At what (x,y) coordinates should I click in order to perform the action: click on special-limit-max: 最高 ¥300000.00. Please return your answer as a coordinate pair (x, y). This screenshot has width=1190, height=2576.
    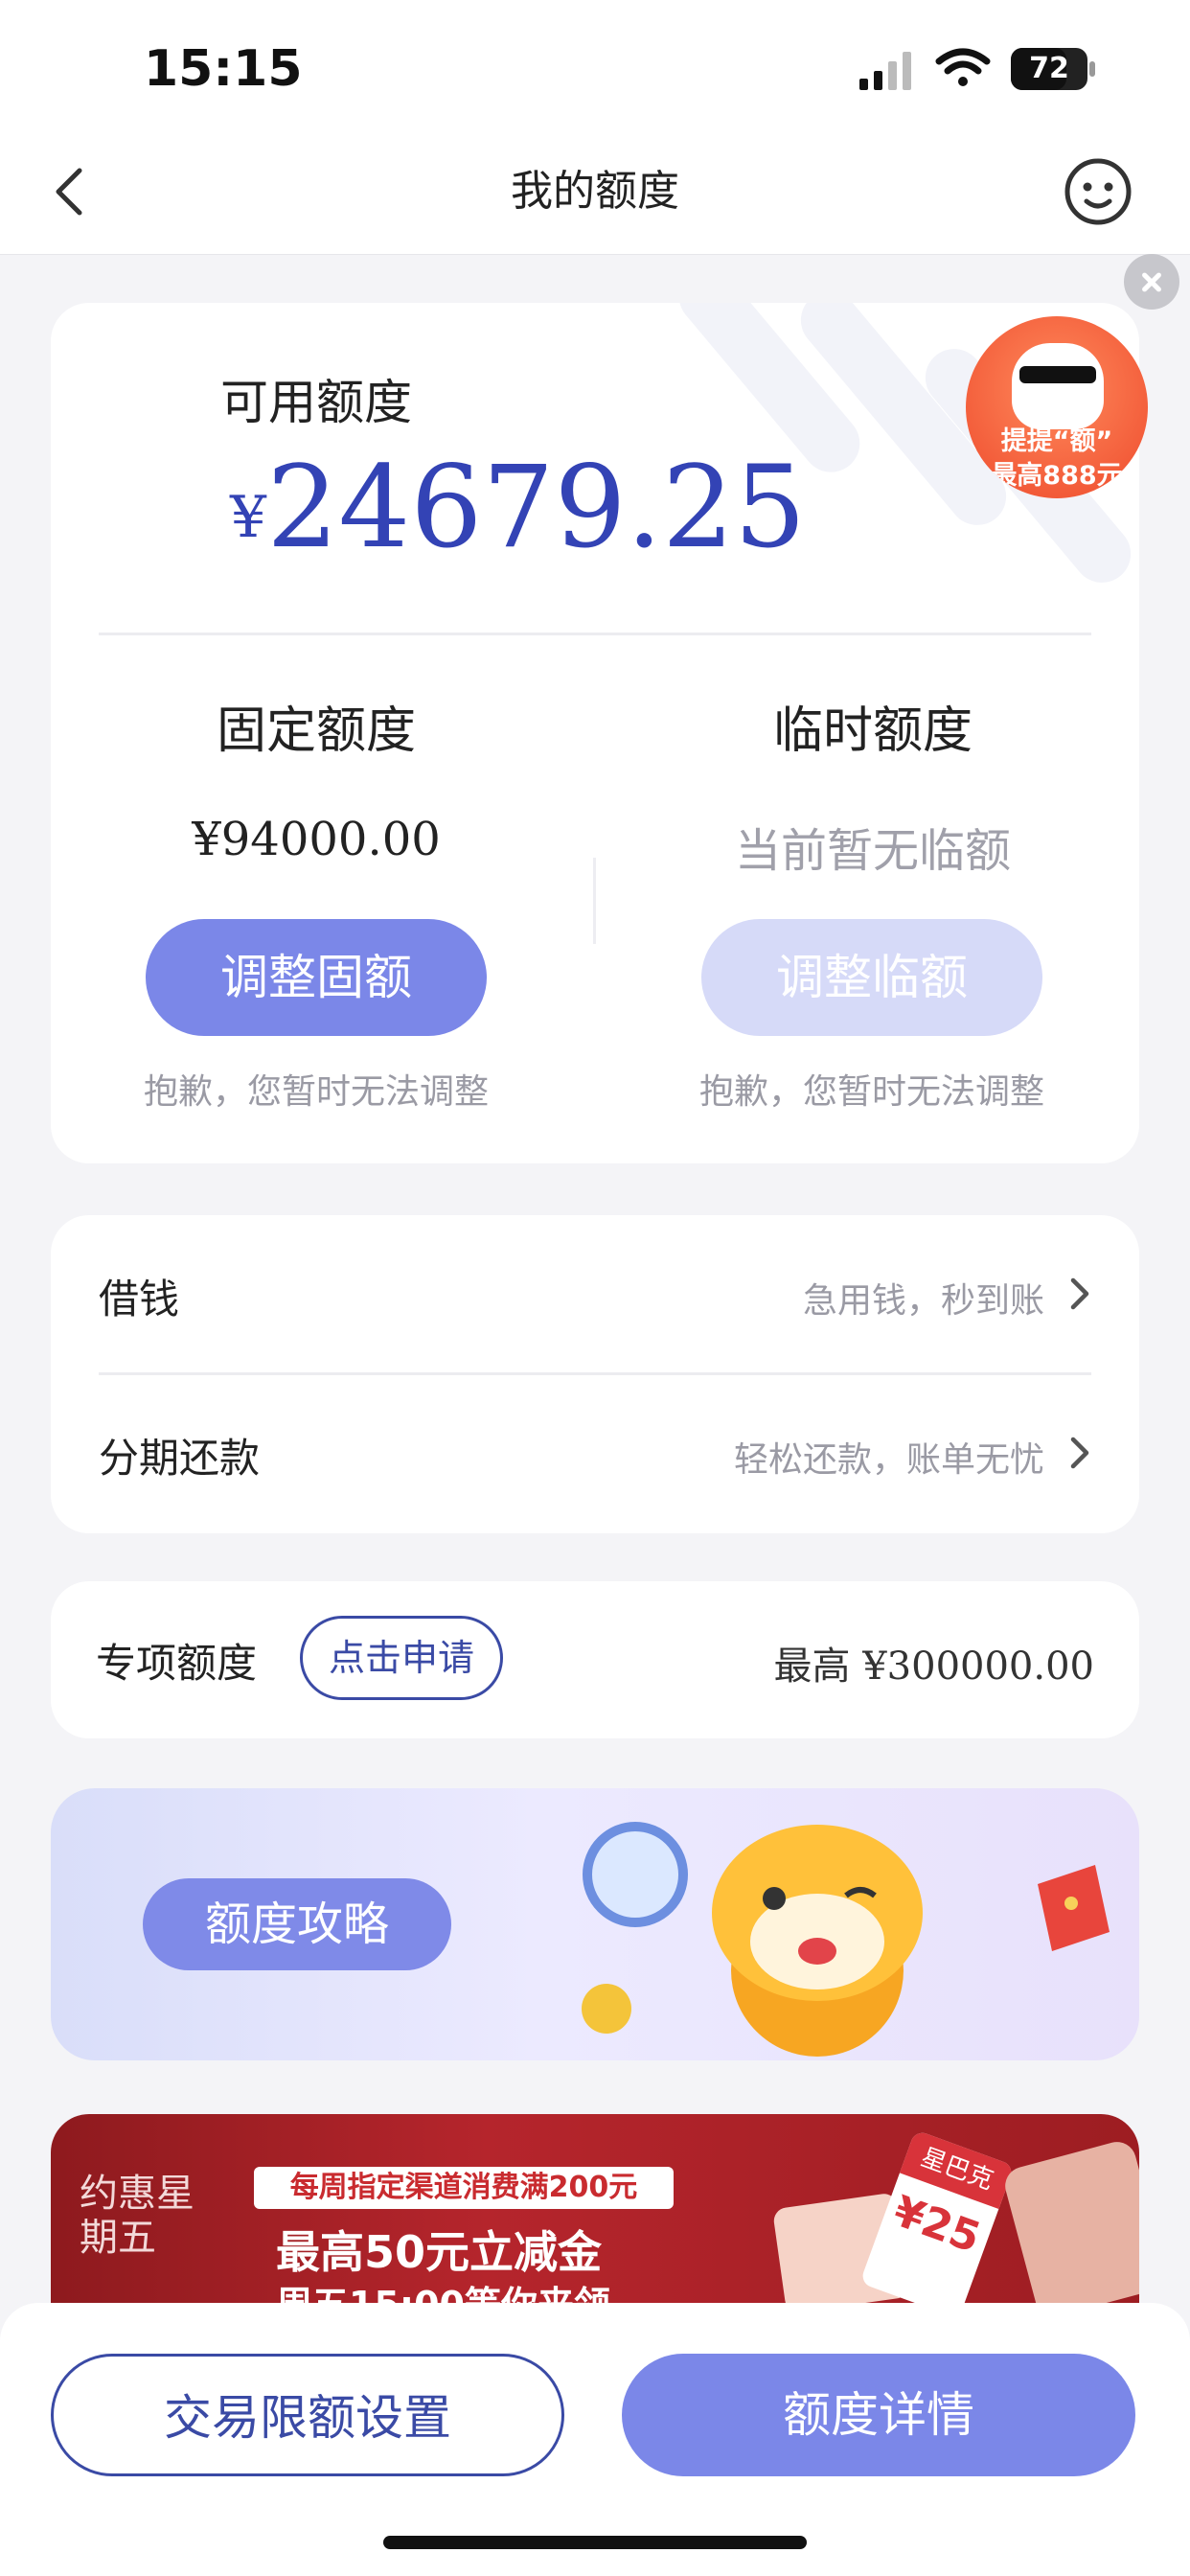
    Looking at the image, I should click on (934, 1667).